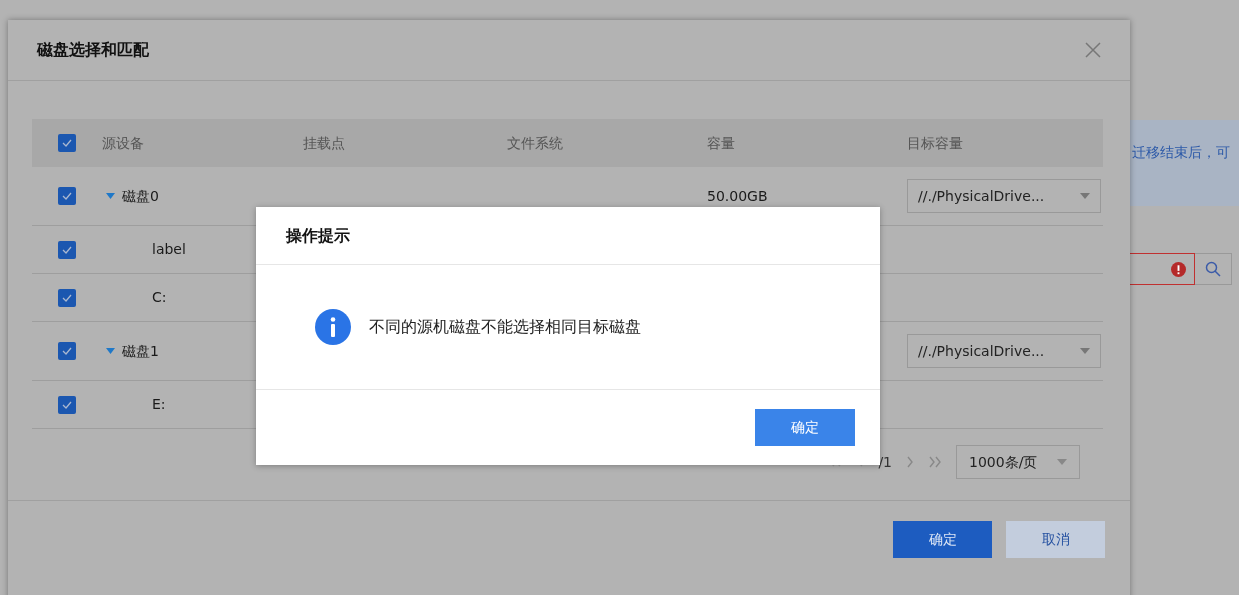  Describe the element at coordinates (505, 327) in the screenshot. I see `alert-message: 不同的源机磁盘不能选择相同目标磁盘` at that location.